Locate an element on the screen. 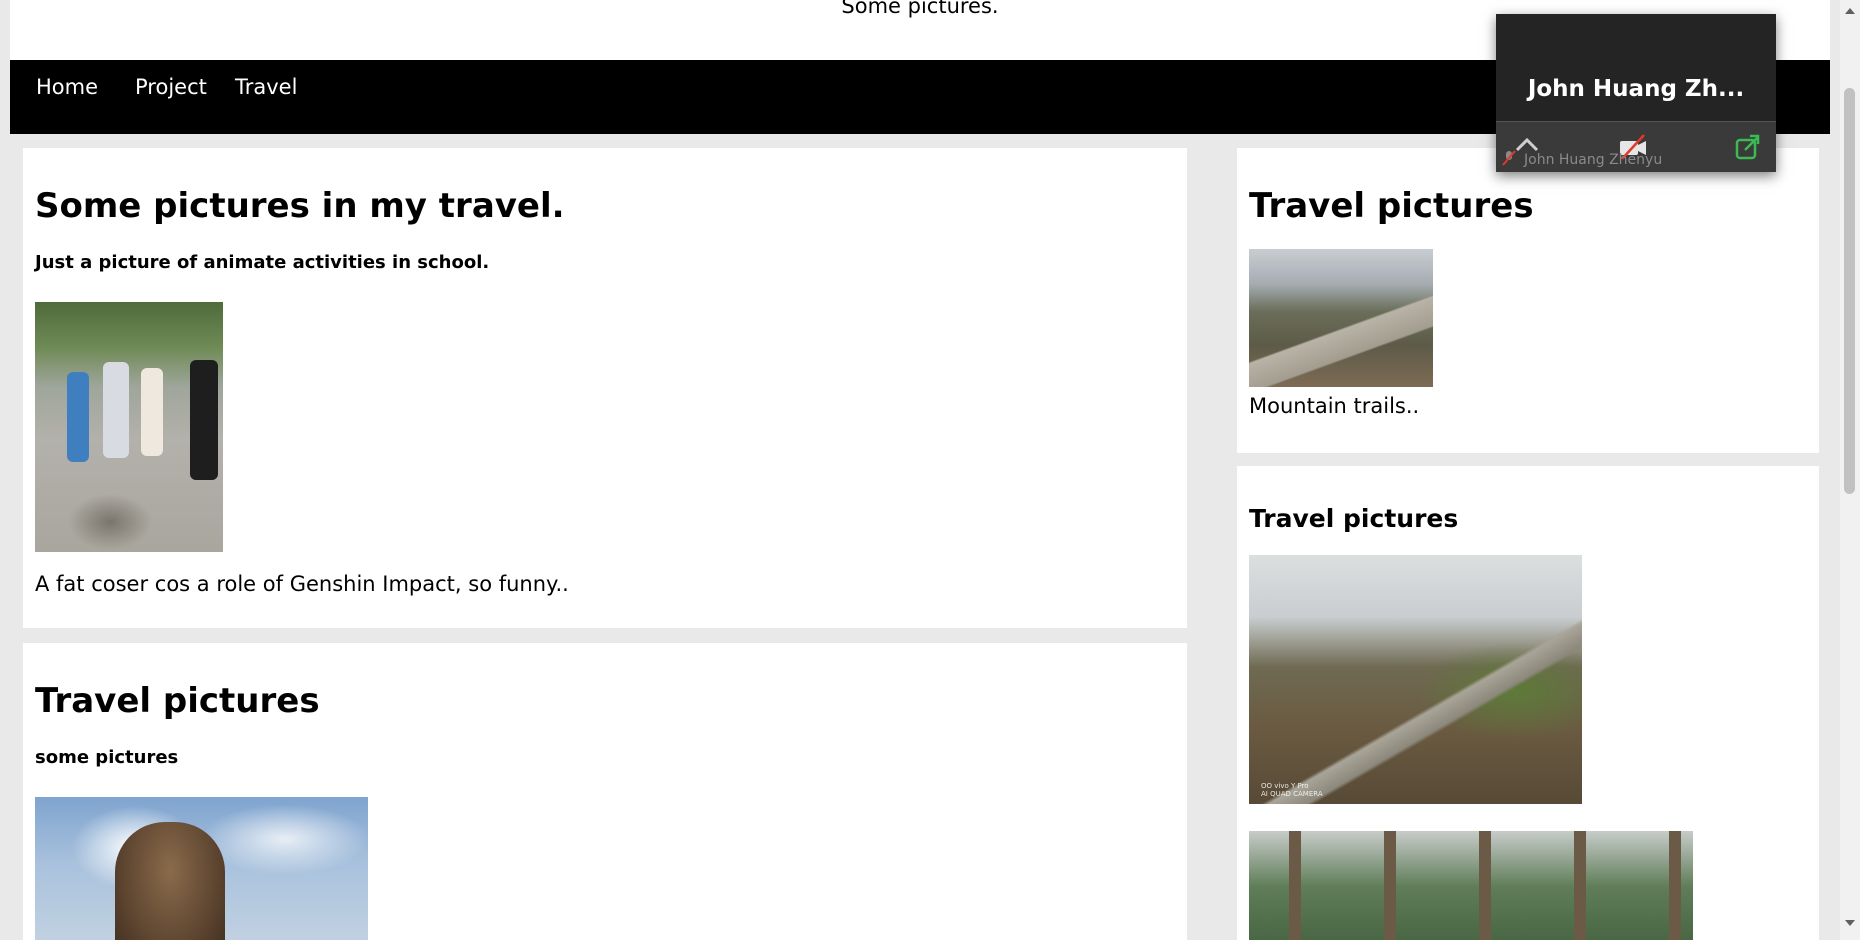 The width and height of the screenshot is (1860, 940). meeting-popup: John Huang Zh... John Huang Zhenyu is located at coordinates (1636, 93).